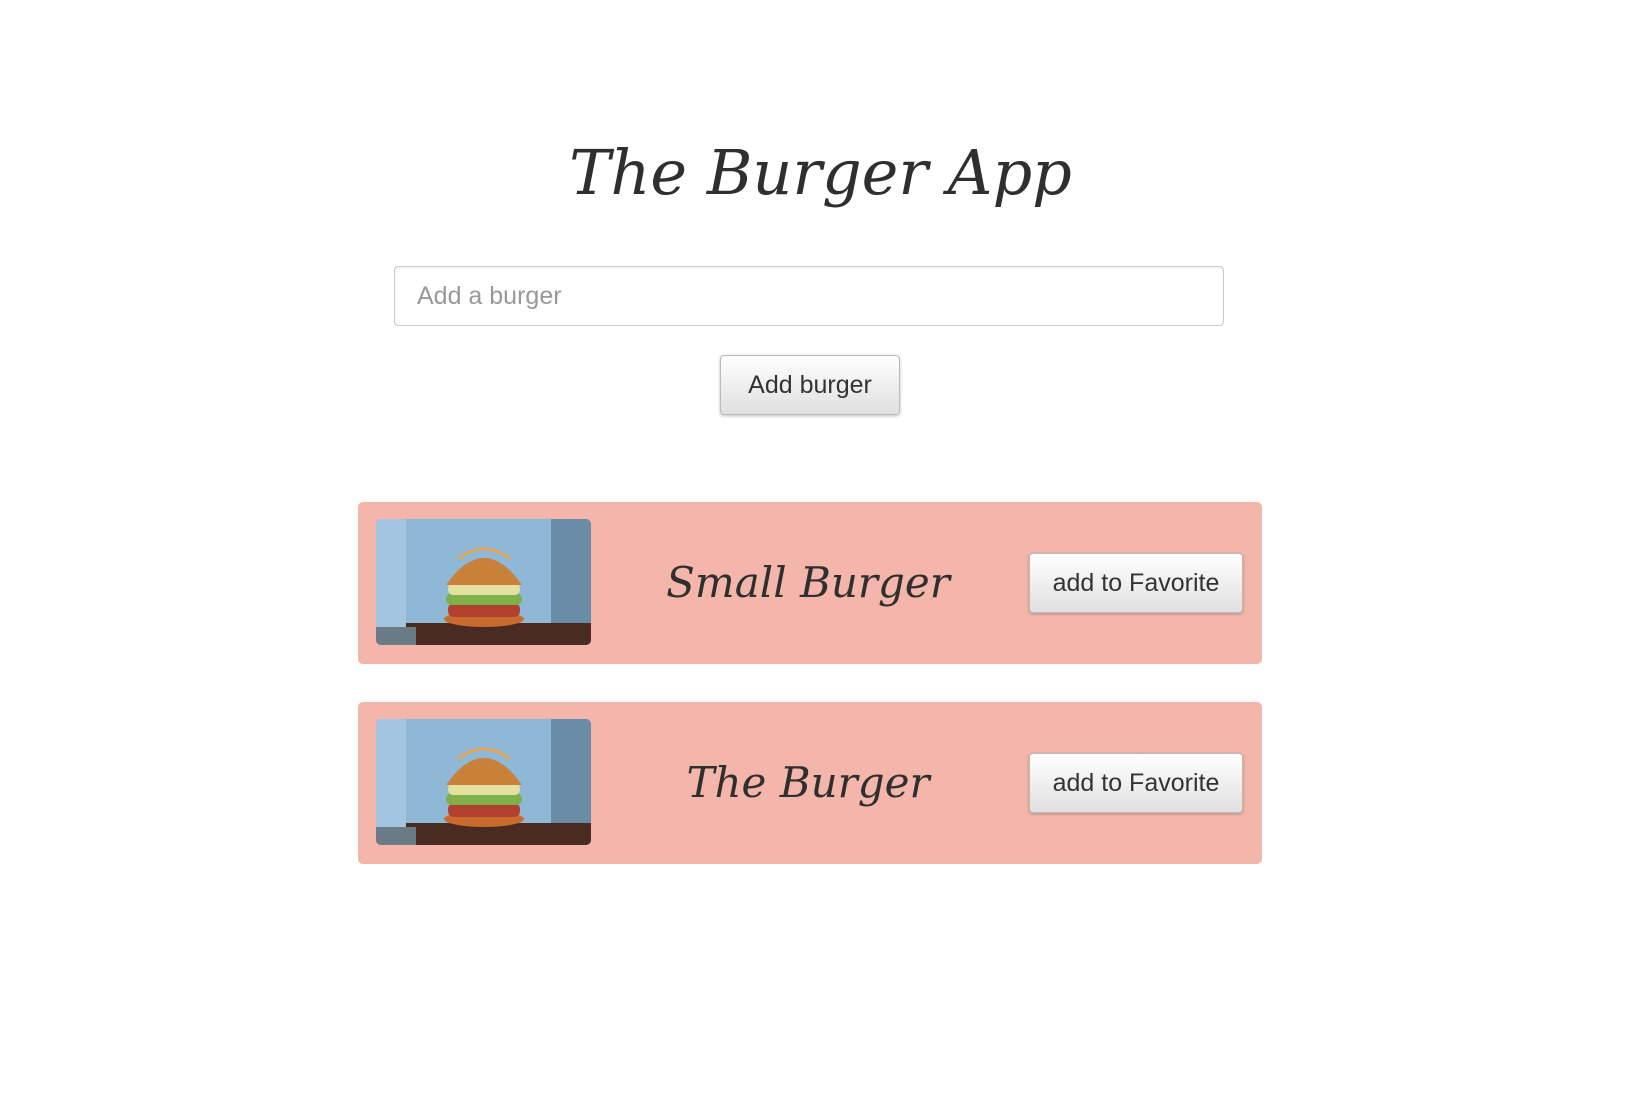  I want to click on burger-name: Small Burger, so click(808, 582).